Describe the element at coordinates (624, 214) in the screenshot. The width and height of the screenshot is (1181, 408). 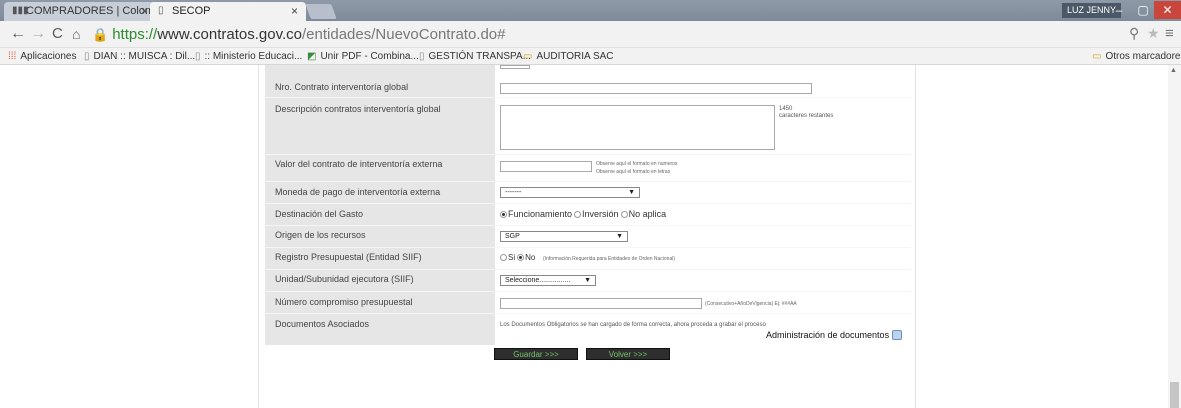
I see `radio-no-aplica` at that location.